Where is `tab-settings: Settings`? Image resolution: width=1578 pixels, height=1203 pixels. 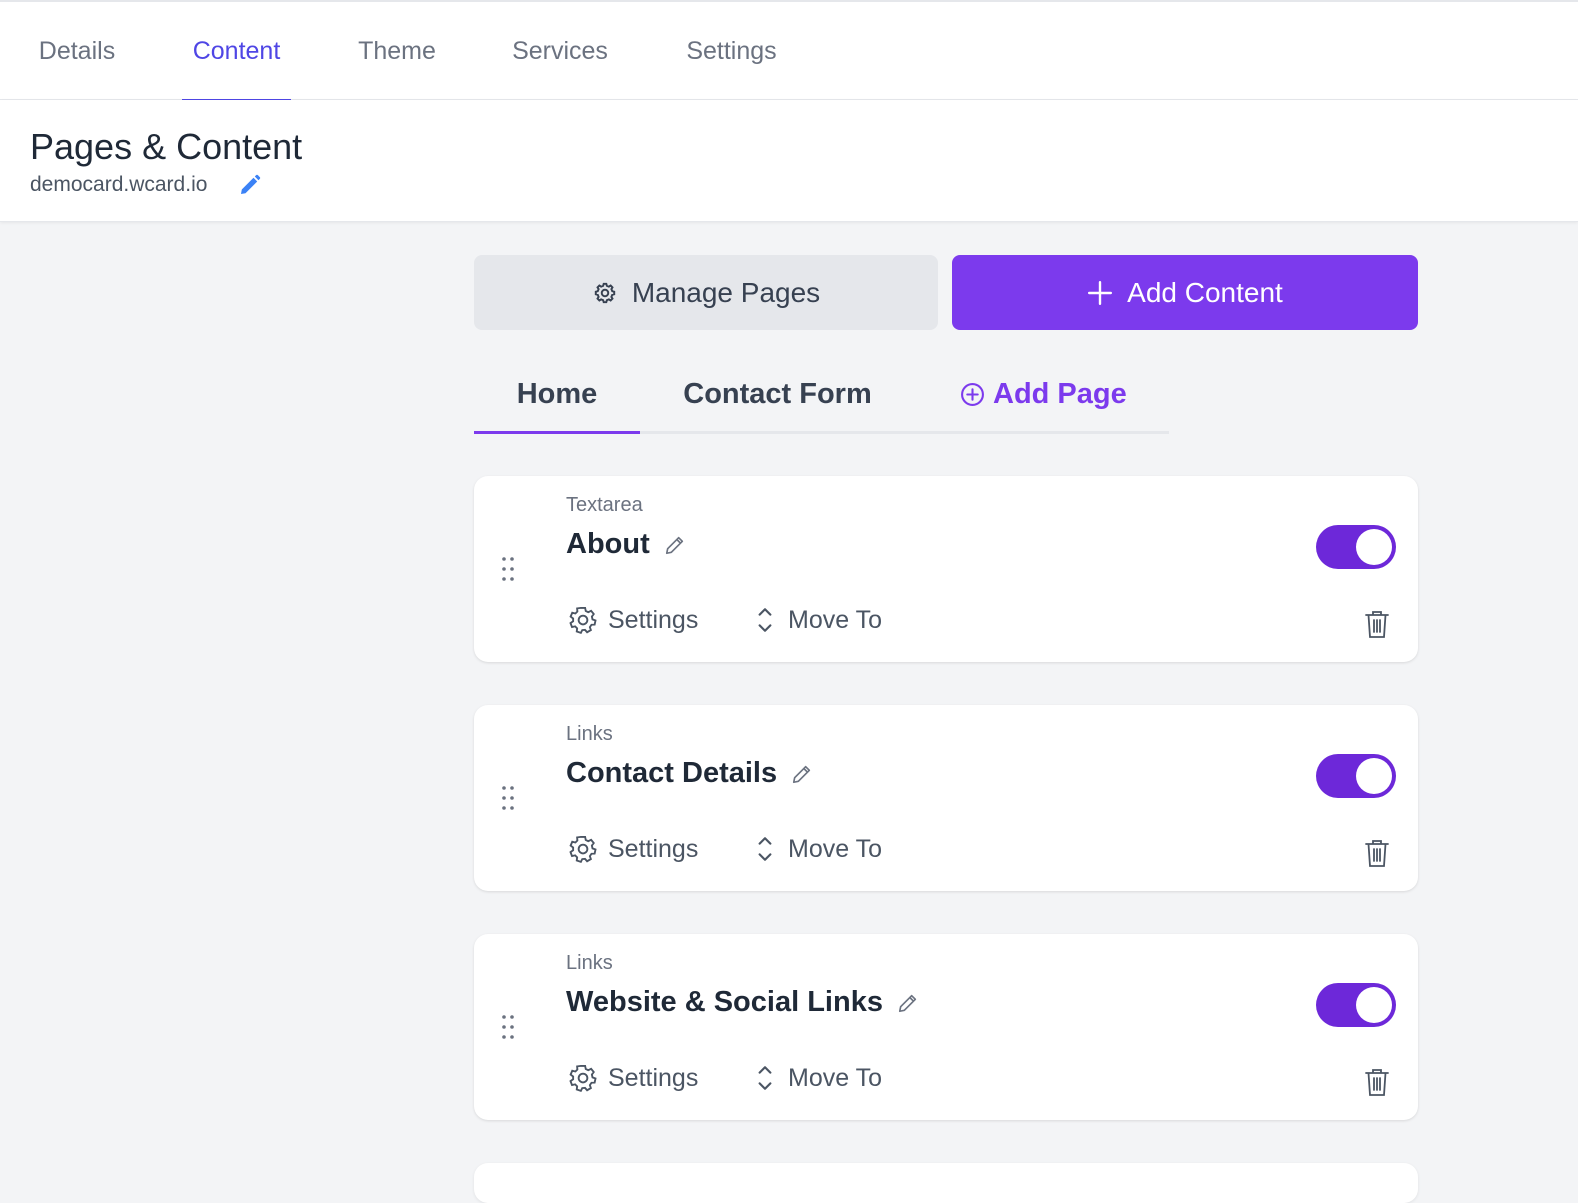
tab-settings: Settings is located at coordinates (731, 51).